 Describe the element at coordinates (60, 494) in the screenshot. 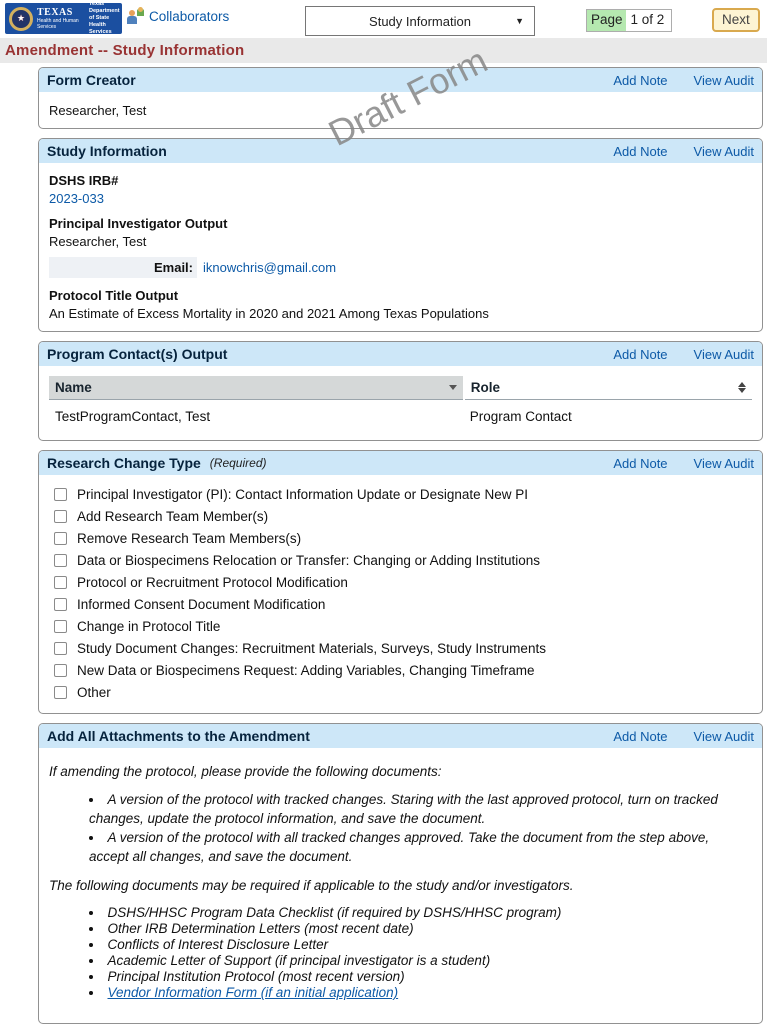

I see `checkbox-pi-update` at that location.